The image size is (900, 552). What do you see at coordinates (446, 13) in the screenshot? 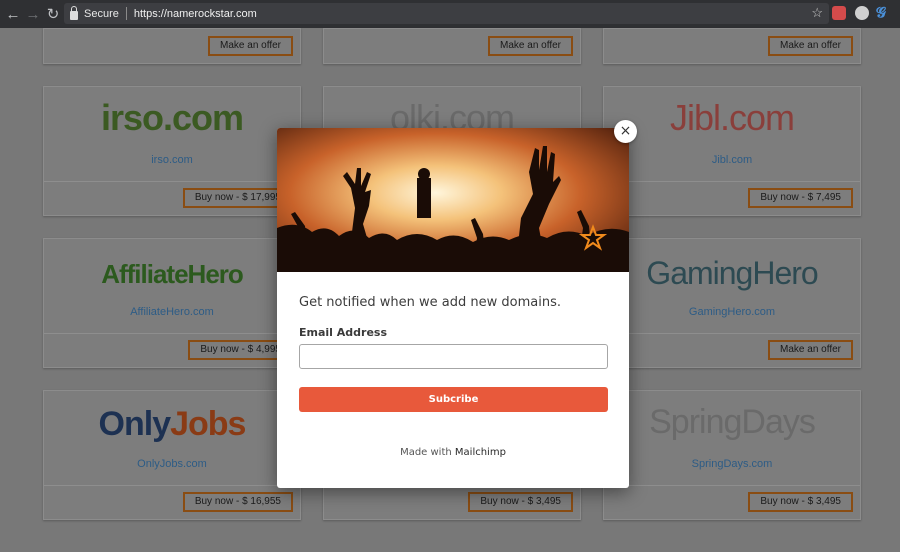
I see `address-bar: Secure https://namerockstar.com ☆` at bounding box center [446, 13].